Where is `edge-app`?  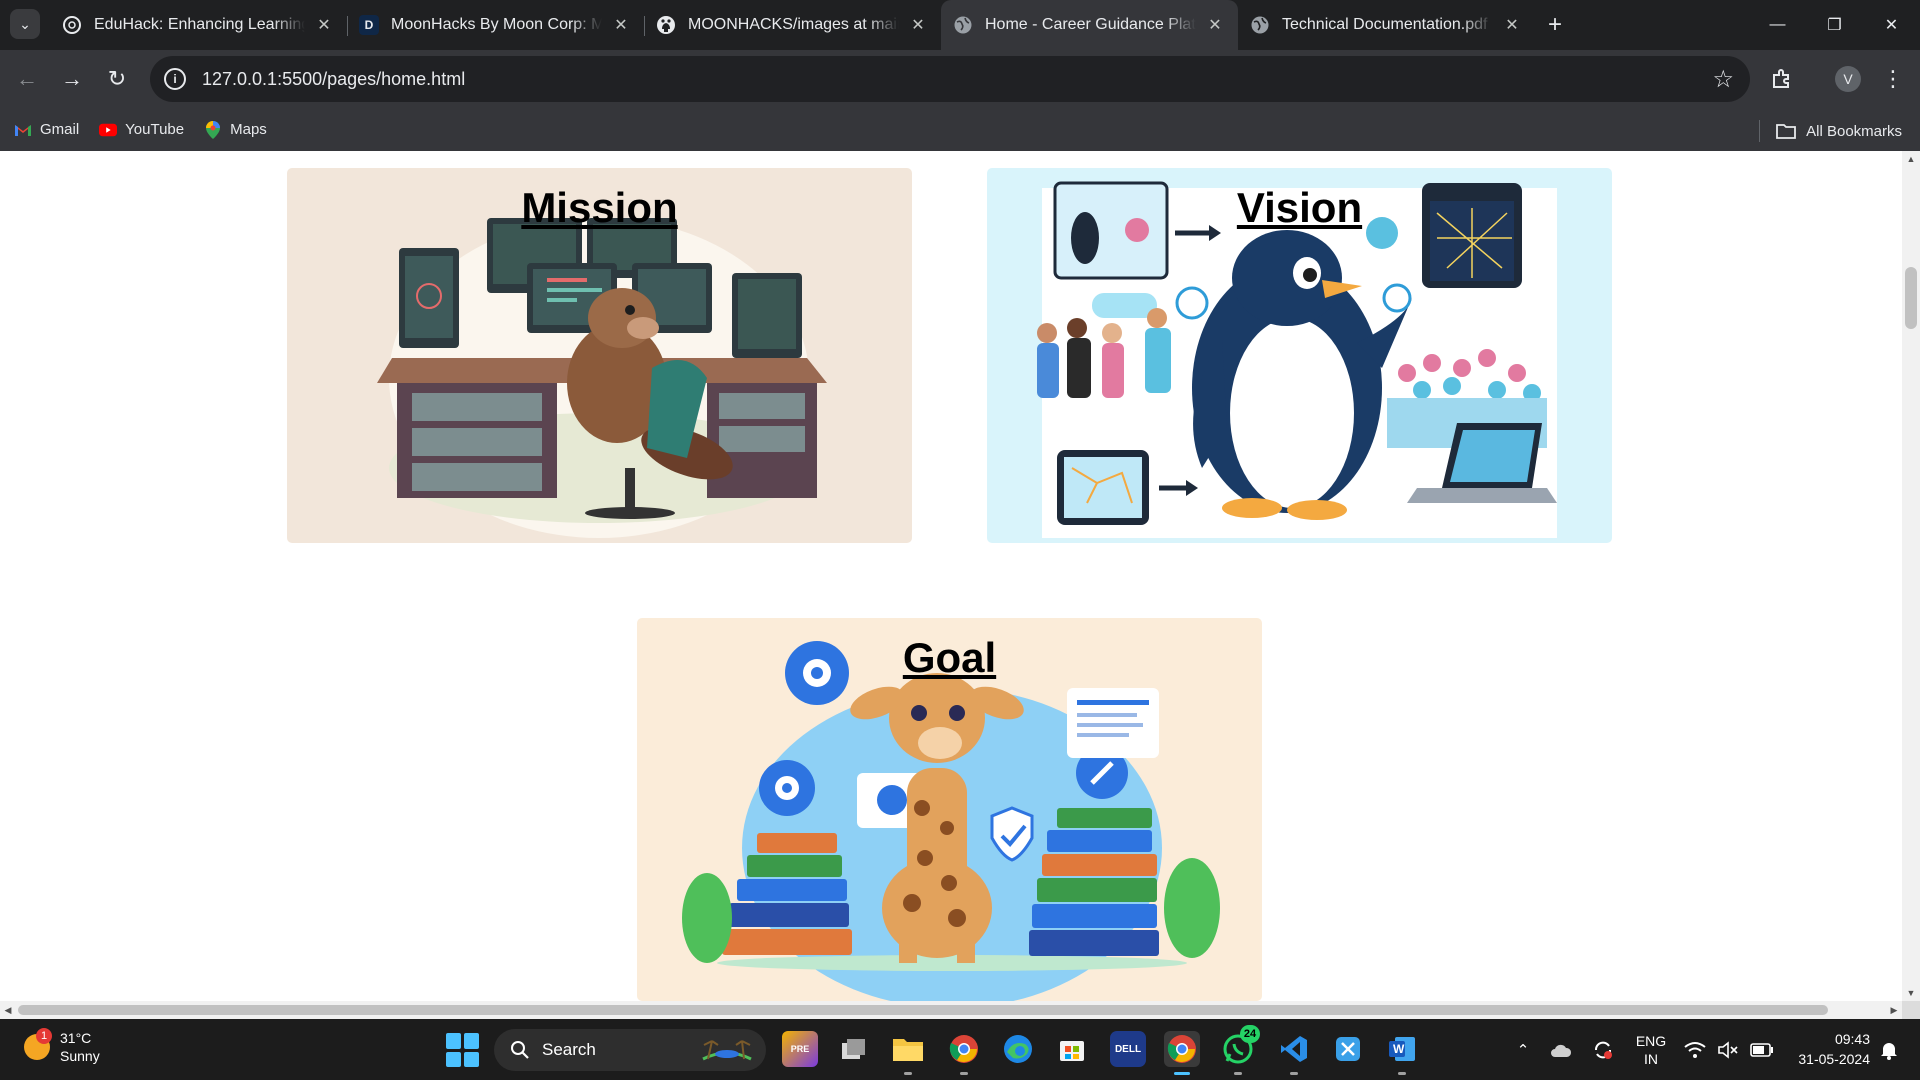
edge-app is located at coordinates (1018, 1049).